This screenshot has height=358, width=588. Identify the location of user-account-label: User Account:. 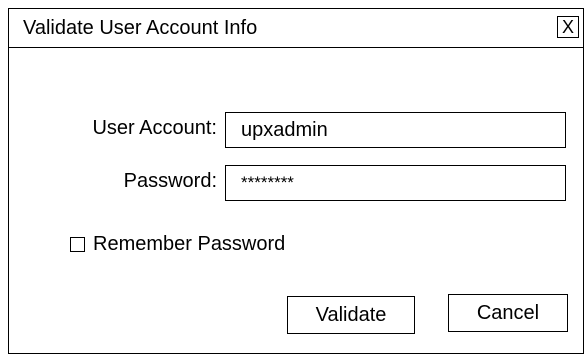
(154, 128).